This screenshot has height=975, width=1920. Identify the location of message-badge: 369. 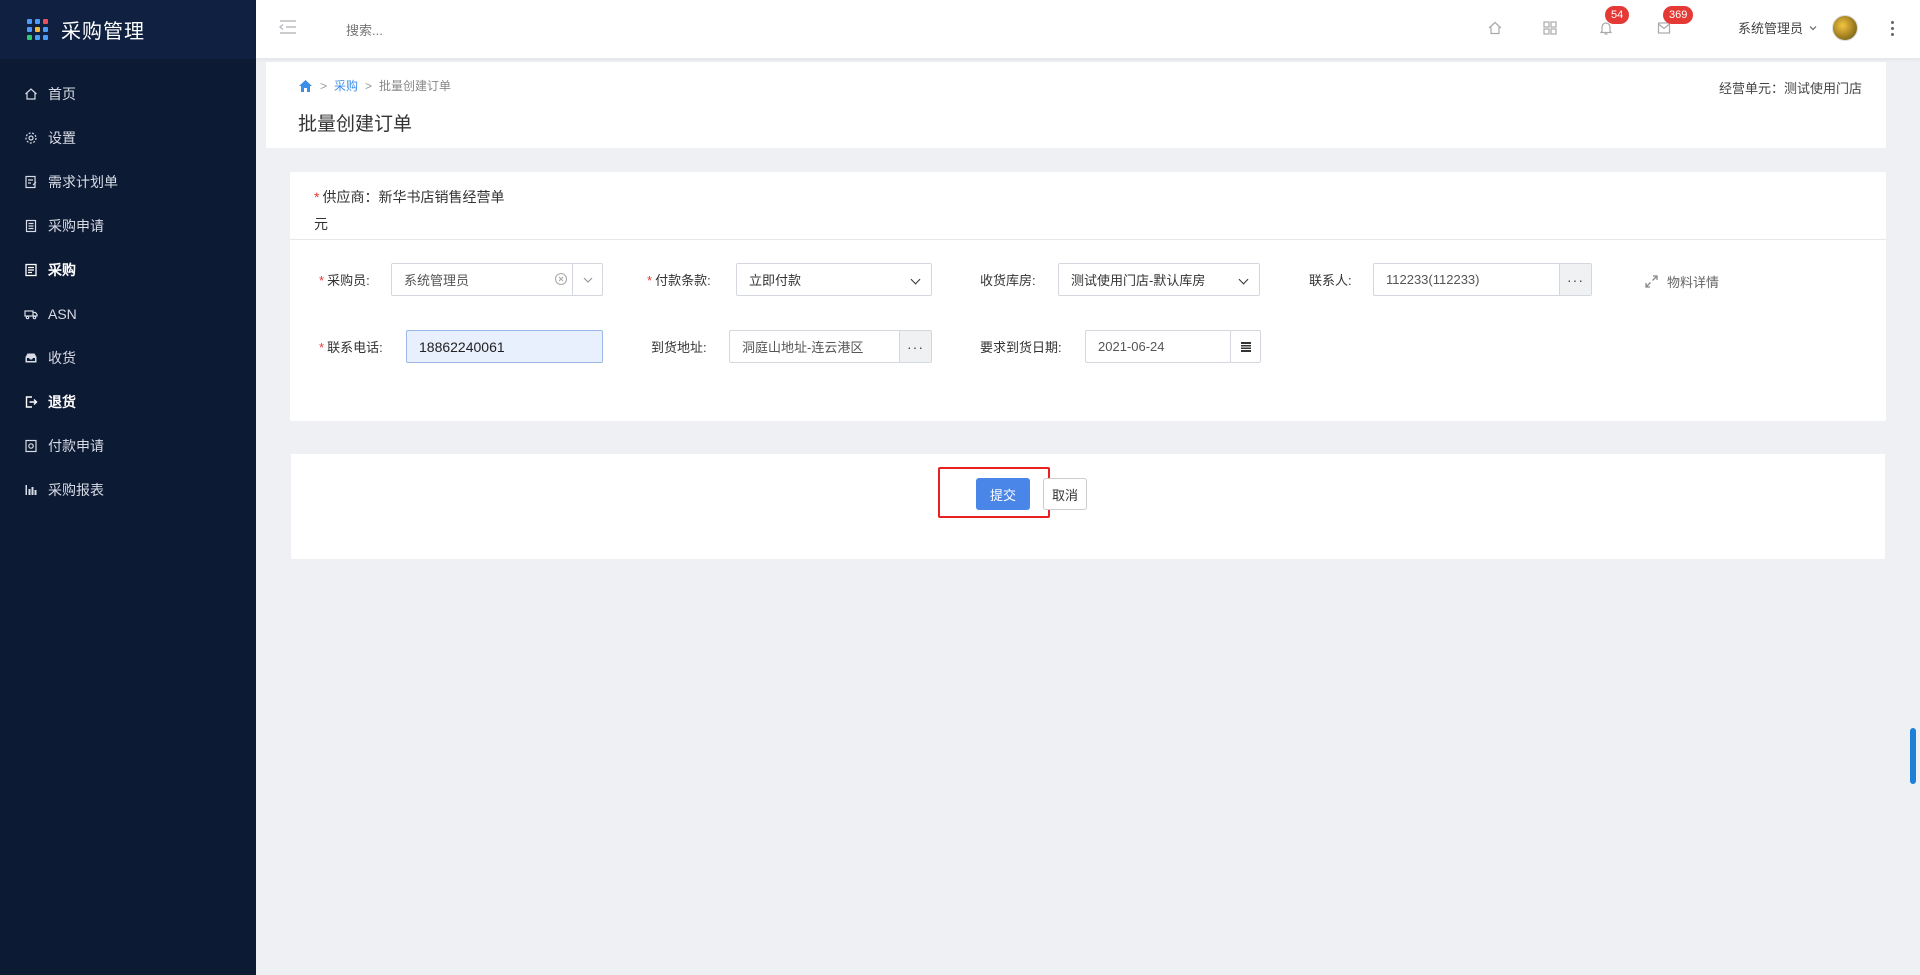
(1678, 15).